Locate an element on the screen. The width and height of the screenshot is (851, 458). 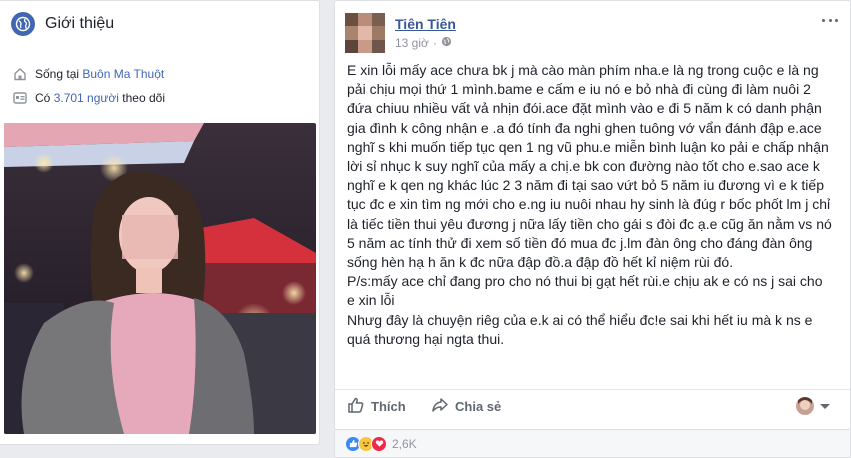
chevron-down-icon is located at coordinates (825, 406).